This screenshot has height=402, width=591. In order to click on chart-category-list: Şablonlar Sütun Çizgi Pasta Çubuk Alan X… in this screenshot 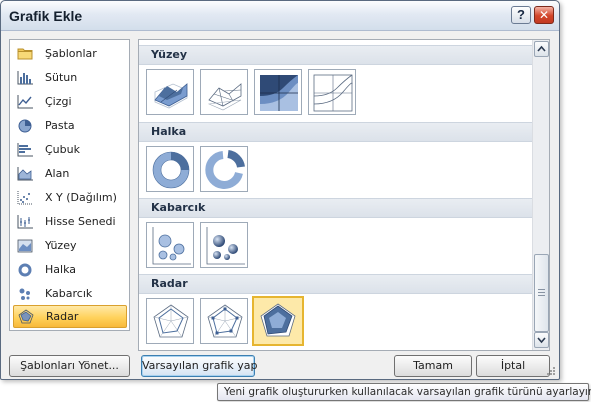, I will do `click(69, 185)`.